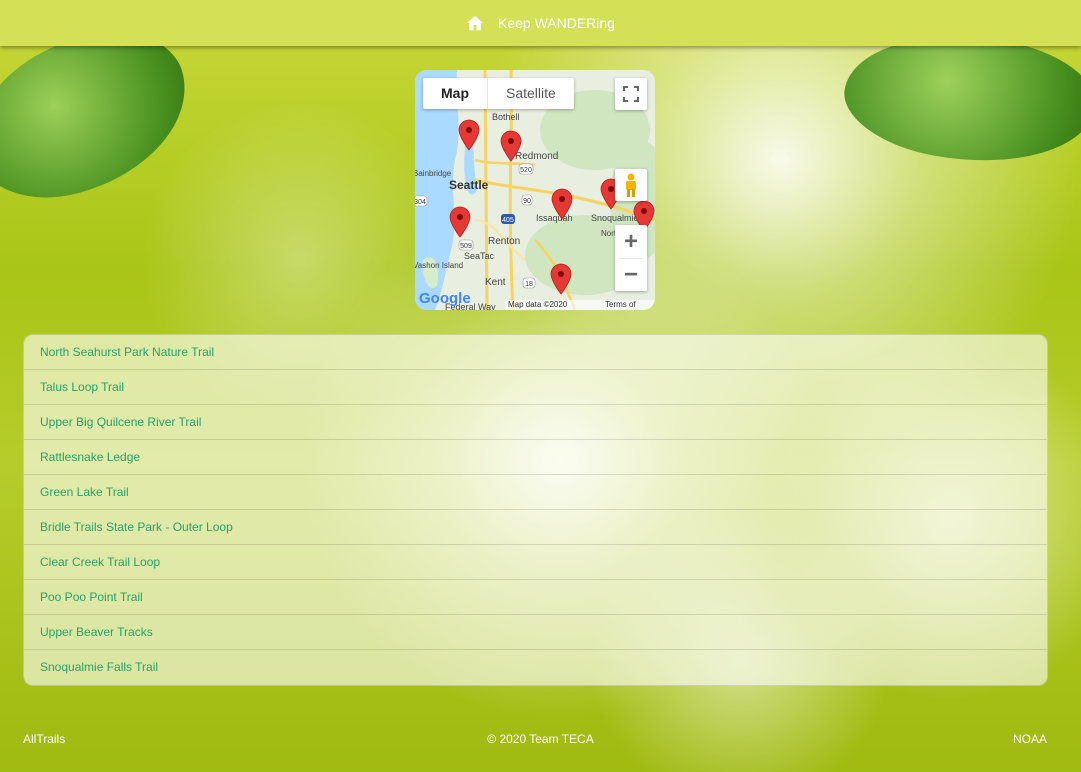  I want to click on route-badge: 304, so click(420, 202).